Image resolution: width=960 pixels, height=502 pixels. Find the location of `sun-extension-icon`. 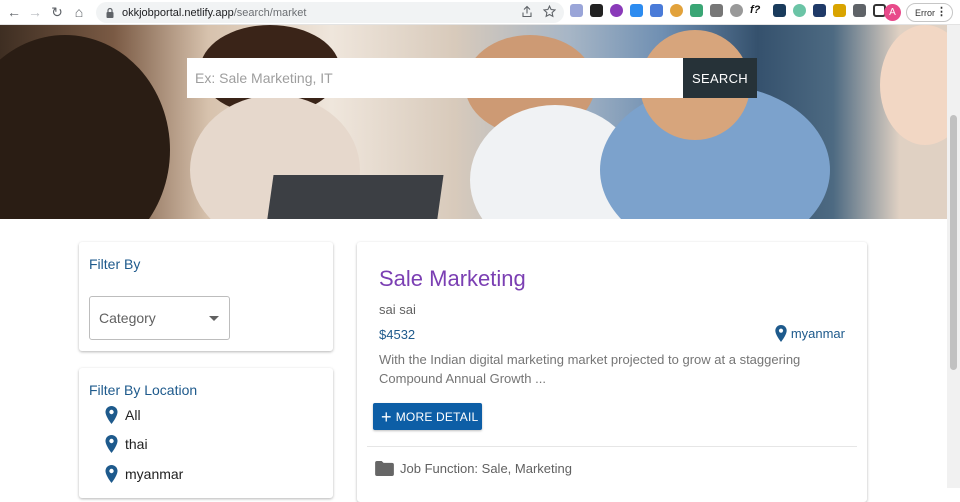

sun-extension-icon is located at coordinates (676, 10).